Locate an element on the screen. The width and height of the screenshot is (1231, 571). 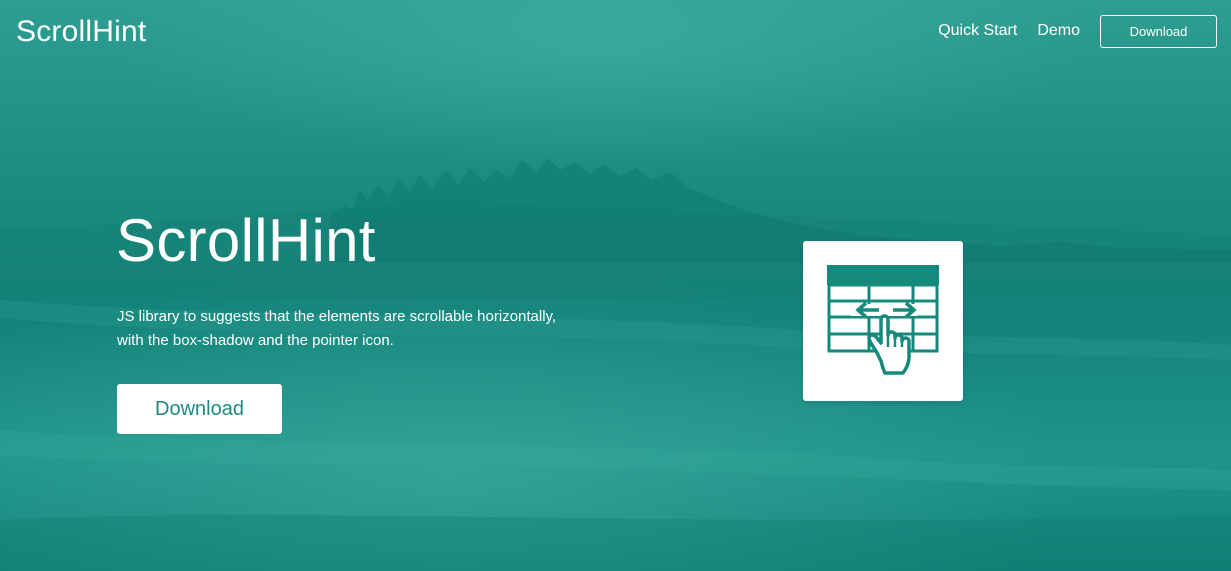
table-scroll-pointer-icon is located at coordinates (883, 320).